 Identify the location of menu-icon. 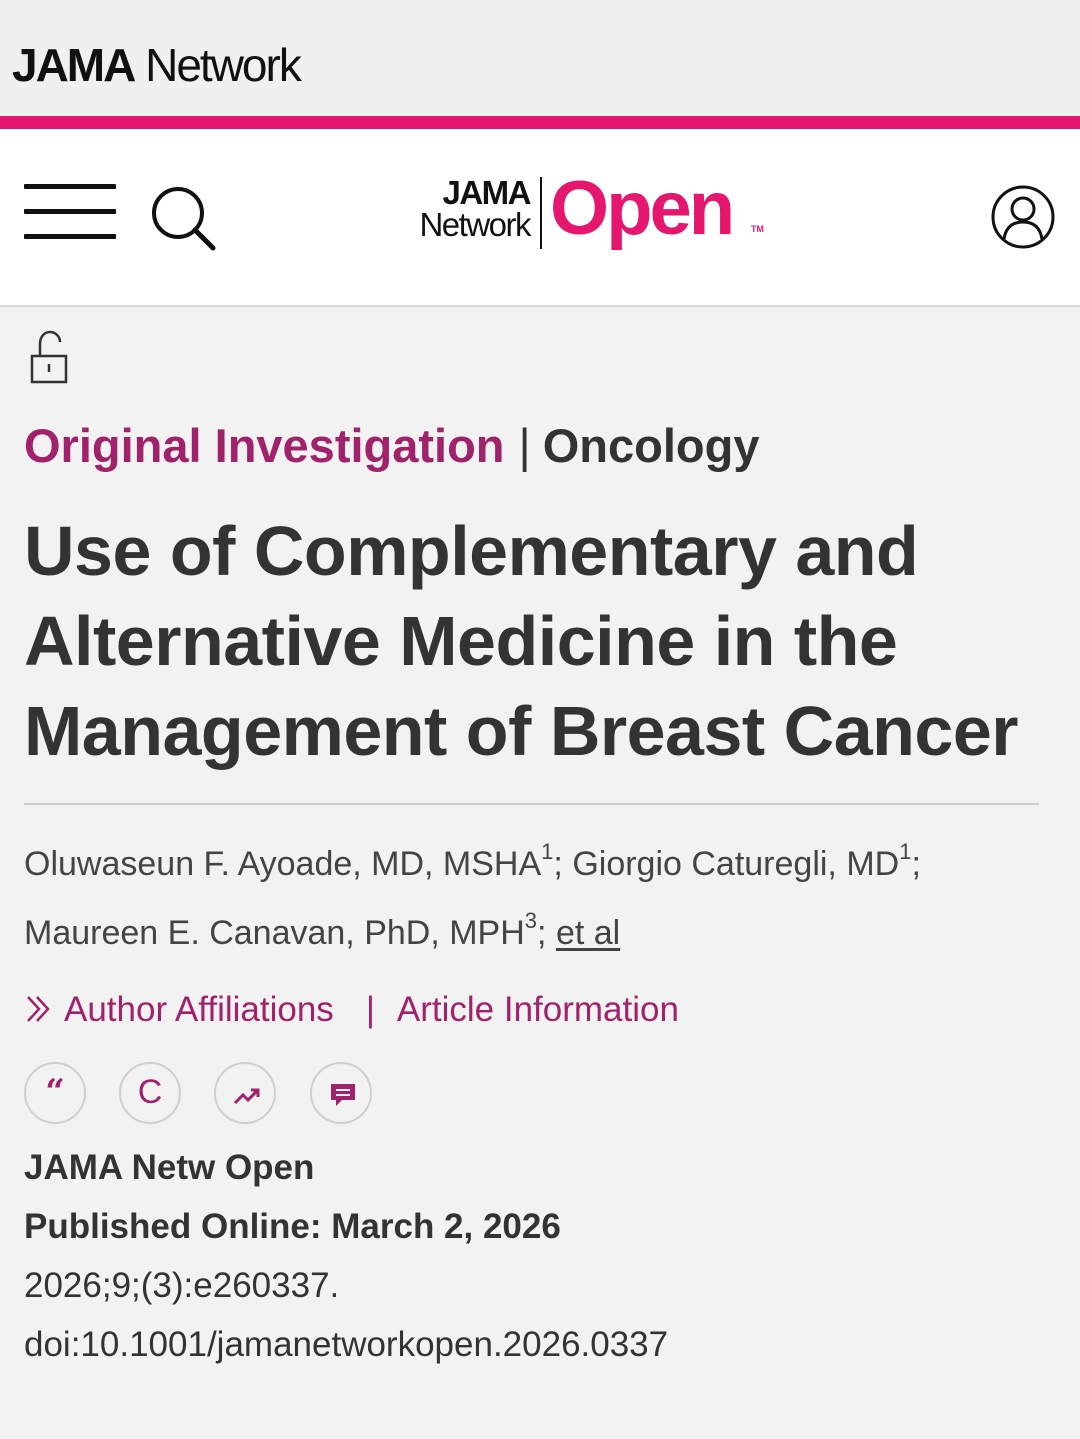
(70, 212).